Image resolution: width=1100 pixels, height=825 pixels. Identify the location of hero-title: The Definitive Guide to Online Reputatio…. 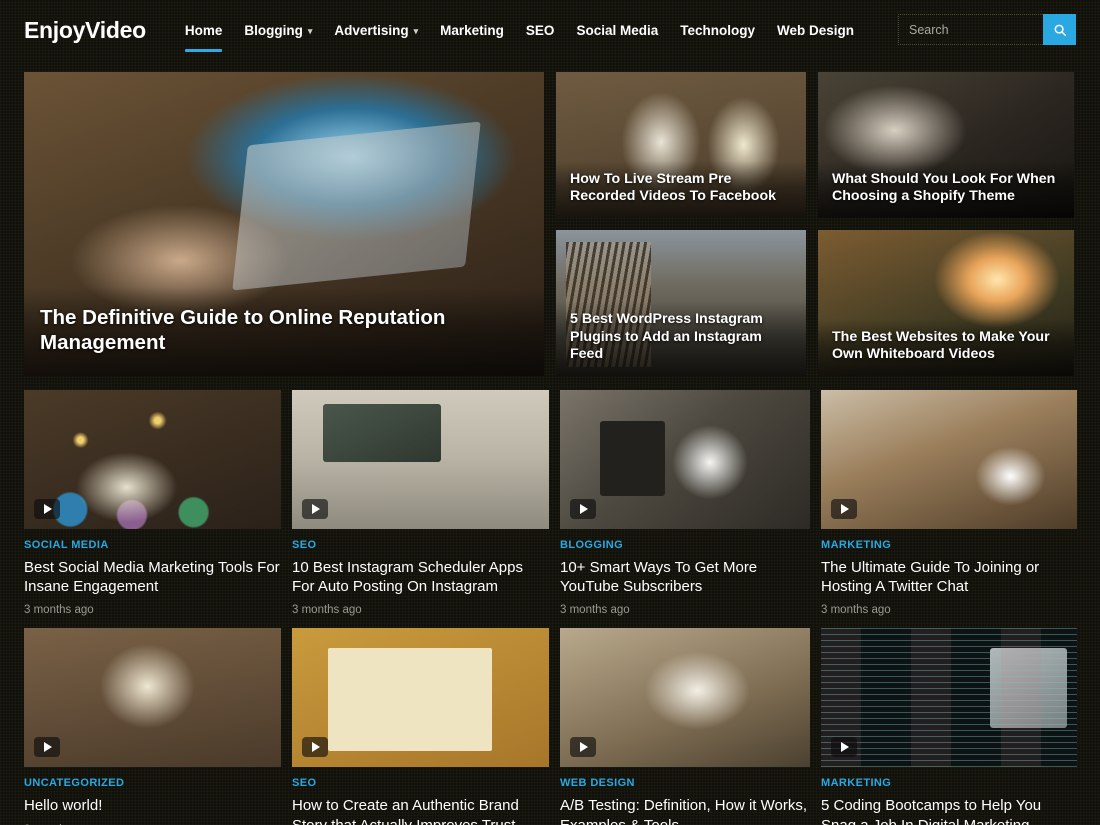
(284, 331).